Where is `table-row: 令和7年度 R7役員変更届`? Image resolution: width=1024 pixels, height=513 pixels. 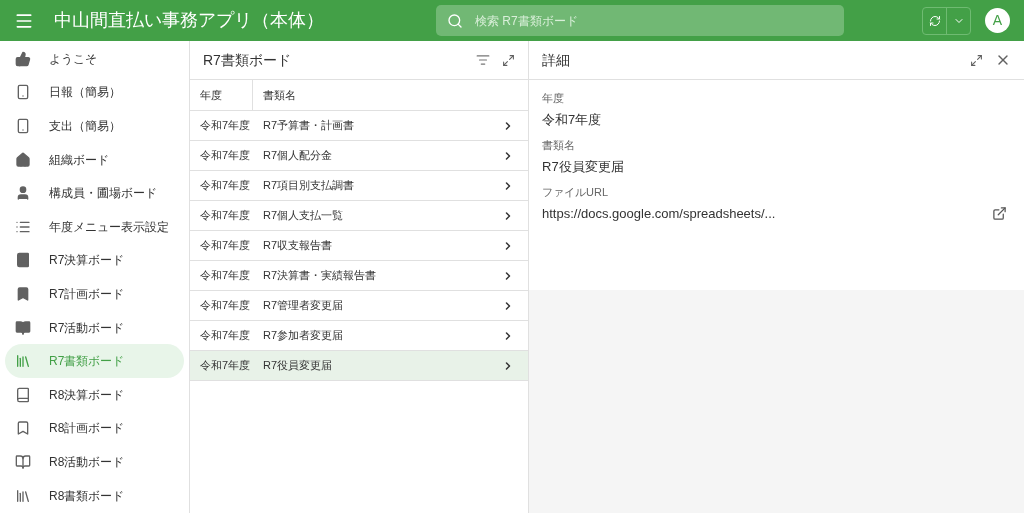
table-row: 令和7年度 R7役員変更届 is located at coordinates (359, 366).